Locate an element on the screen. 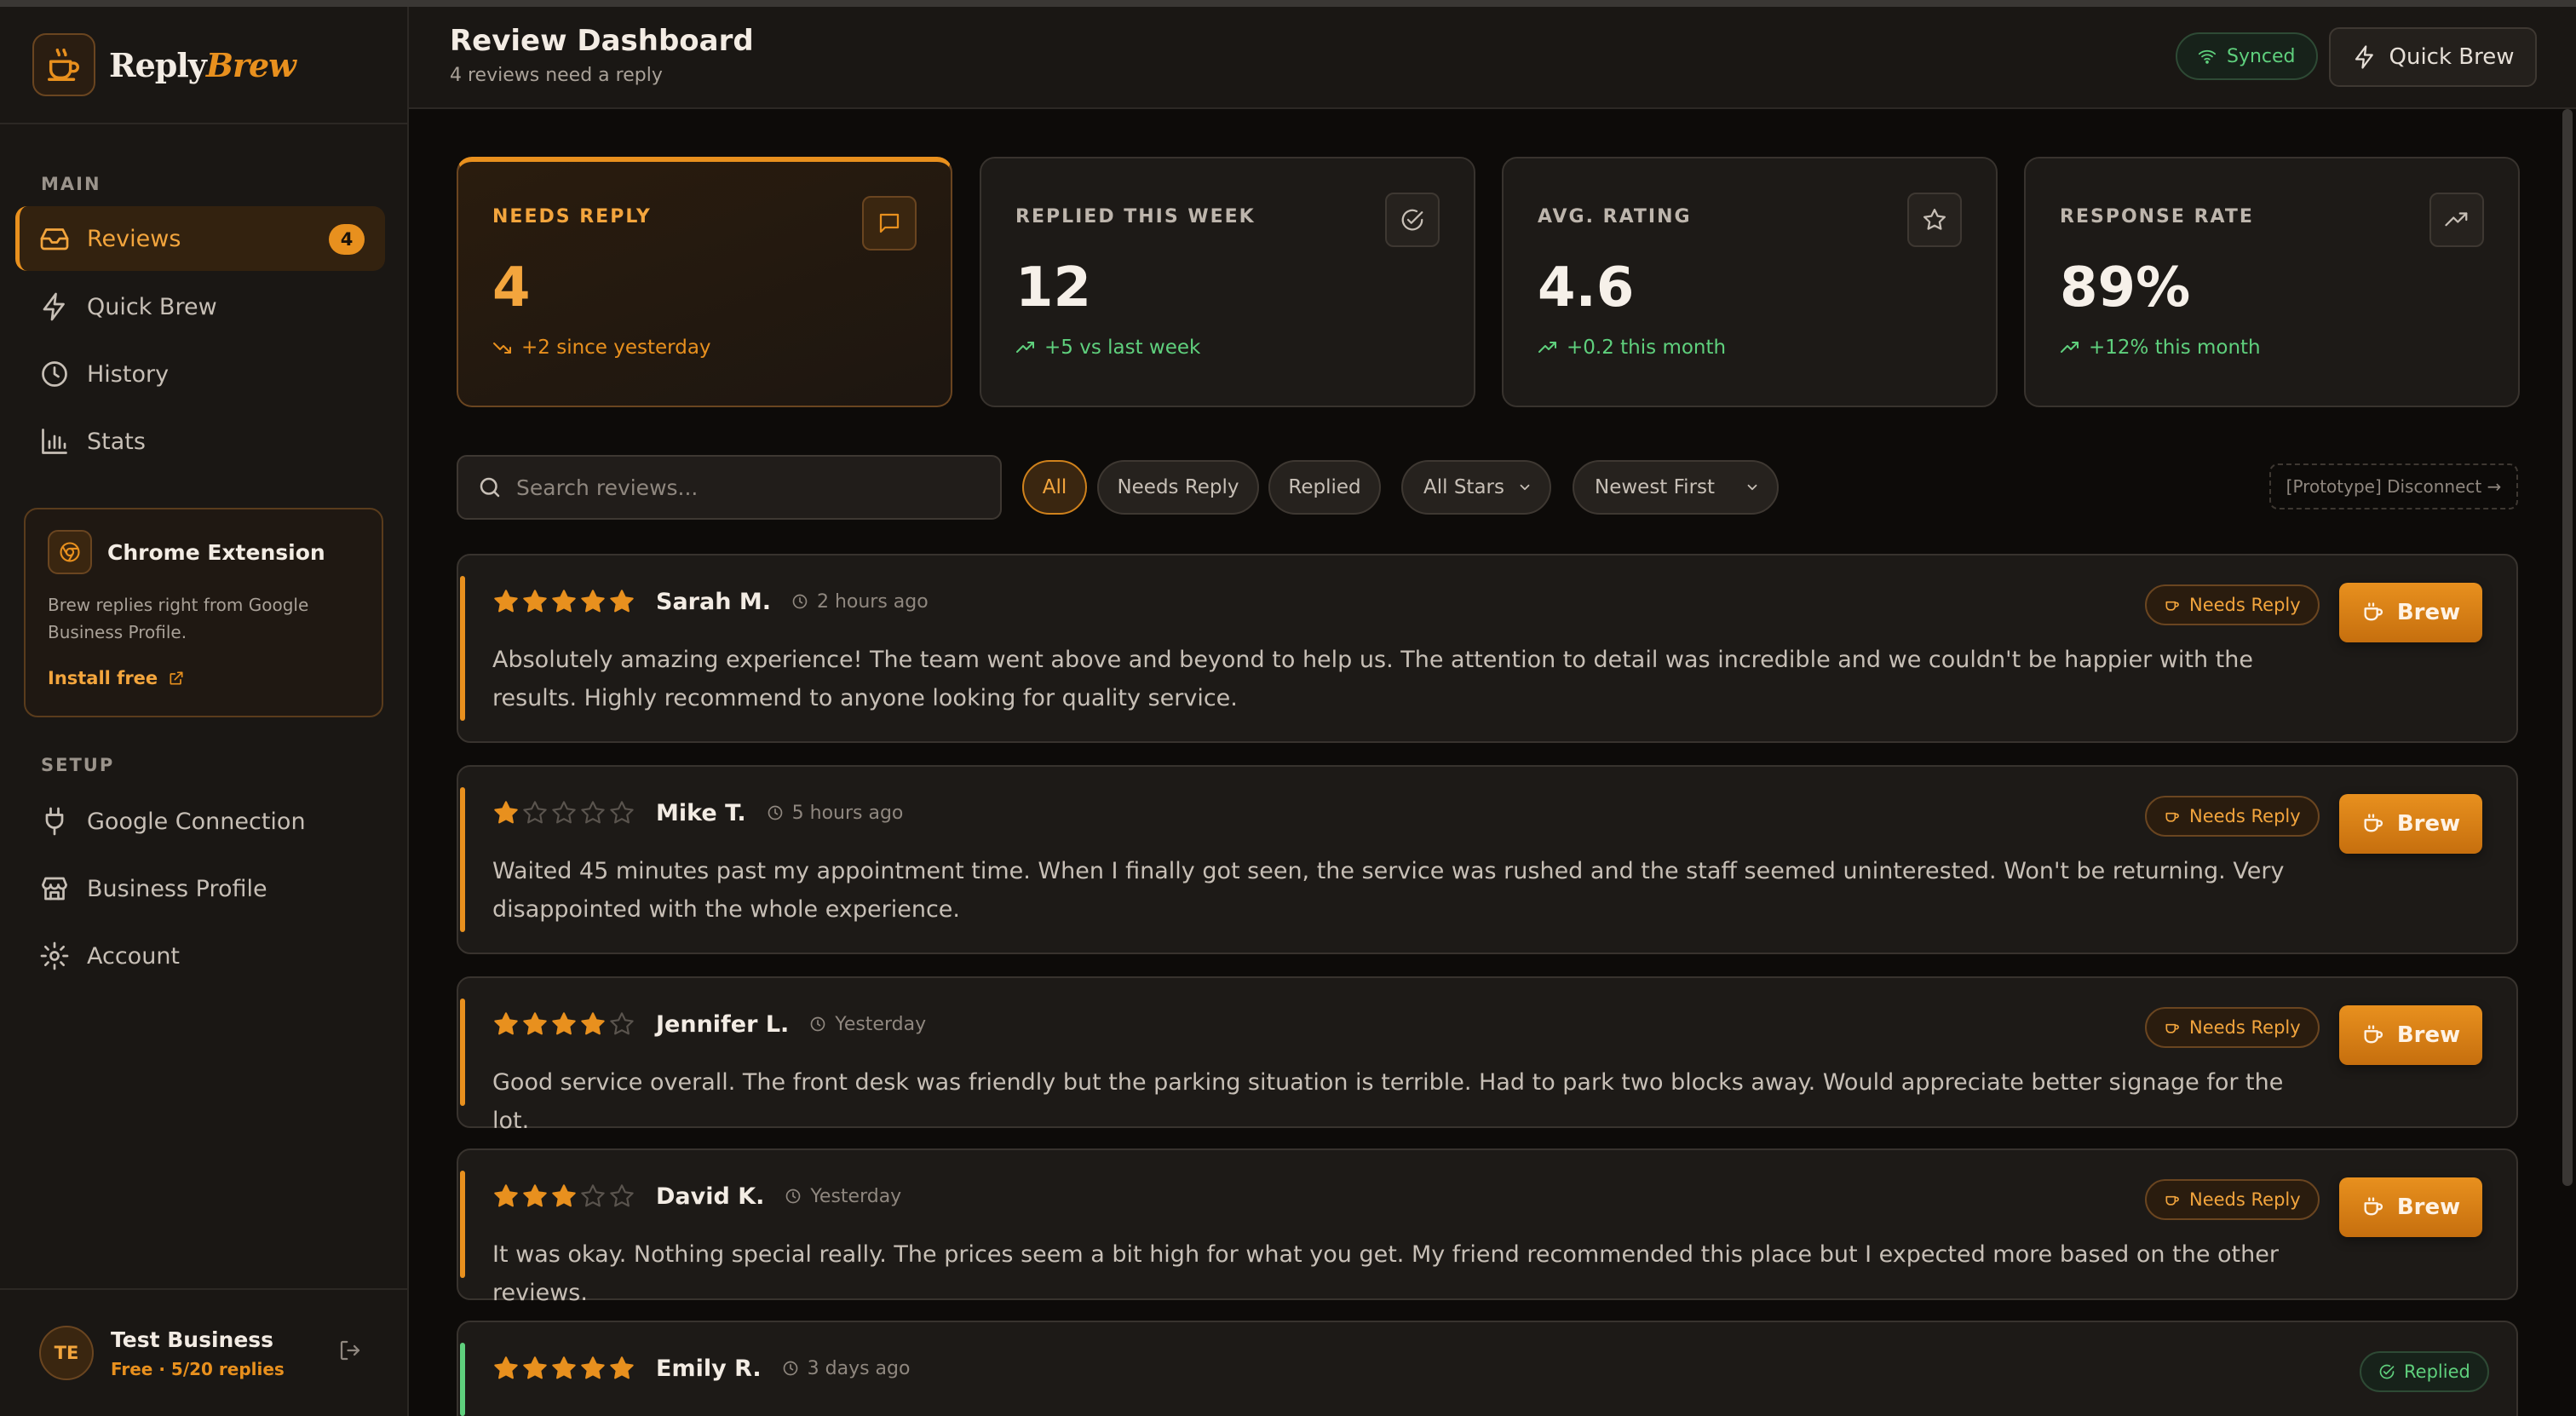 The width and height of the screenshot is (2576, 1416). message-square-icon is located at coordinates (890, 223).